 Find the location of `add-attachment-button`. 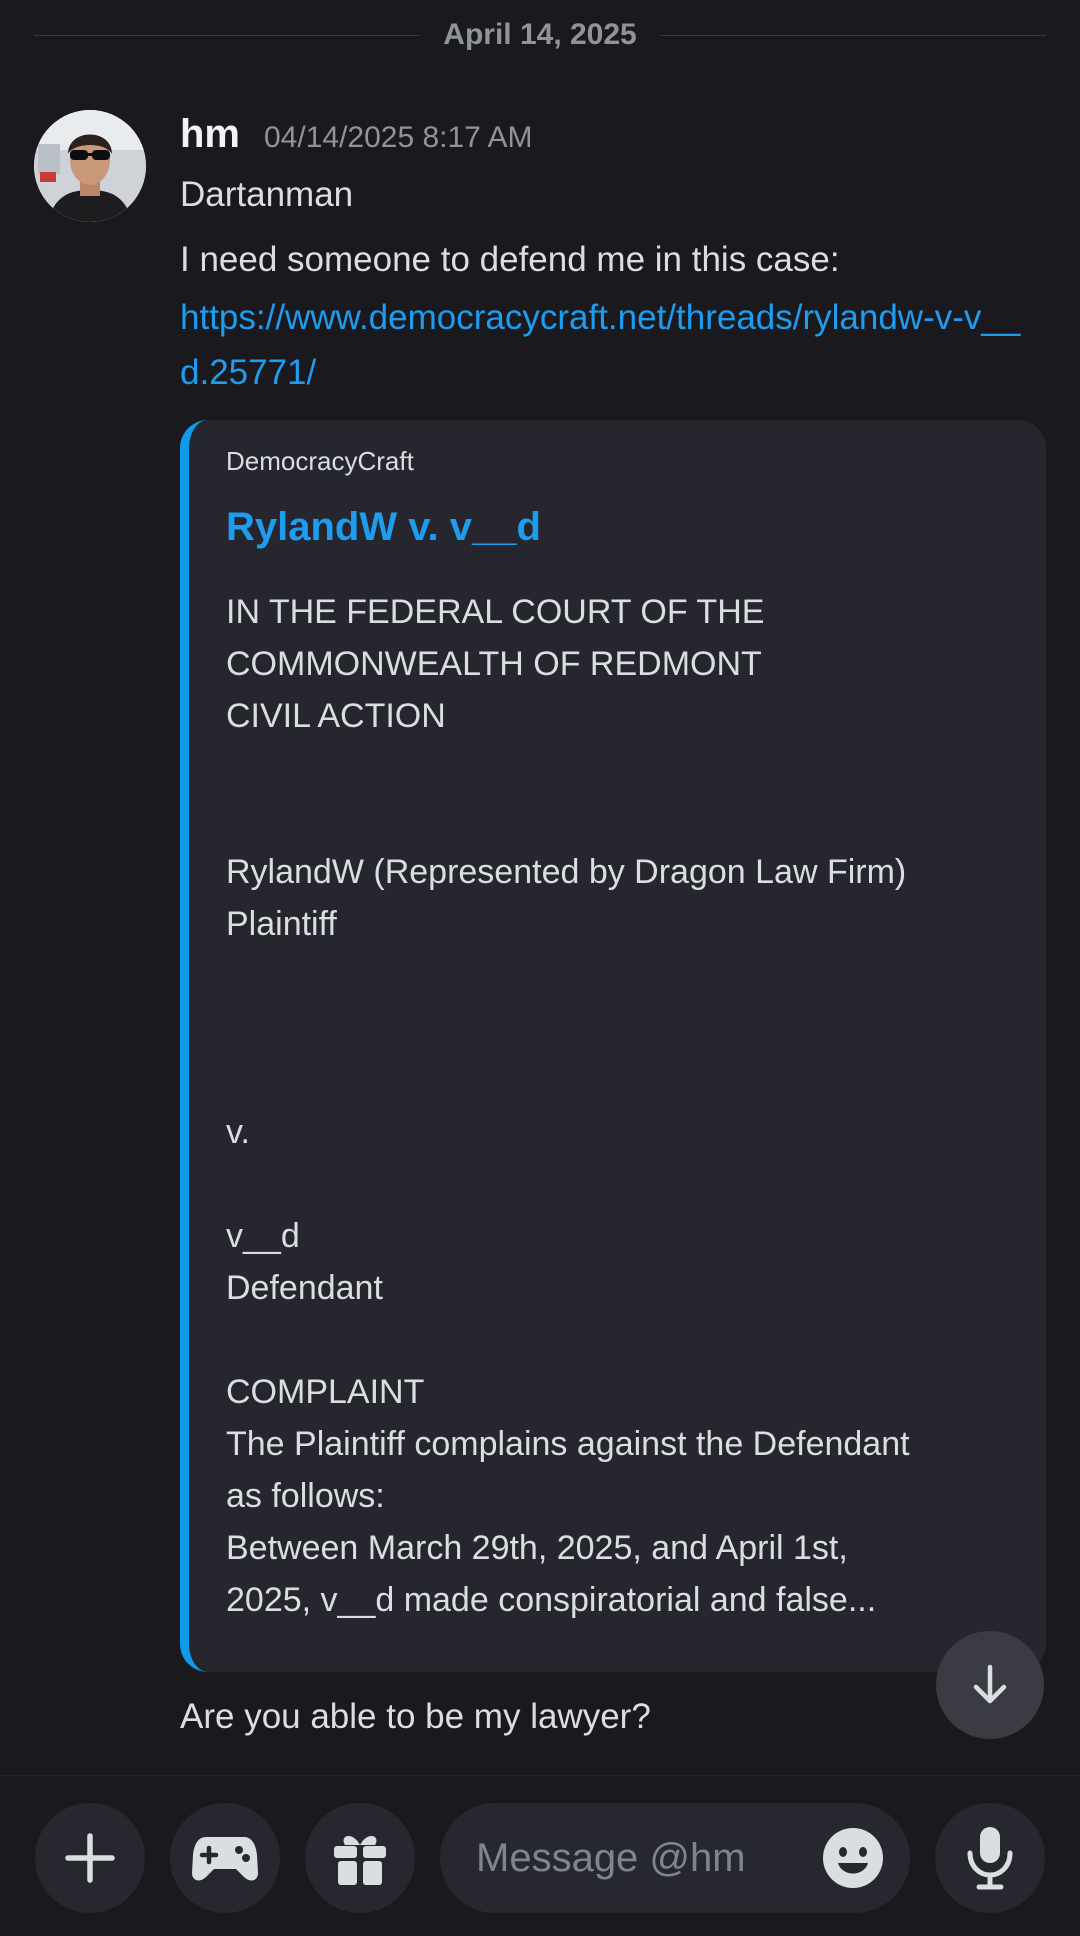

add-attachment-button is located at coordinates (90, 1858).